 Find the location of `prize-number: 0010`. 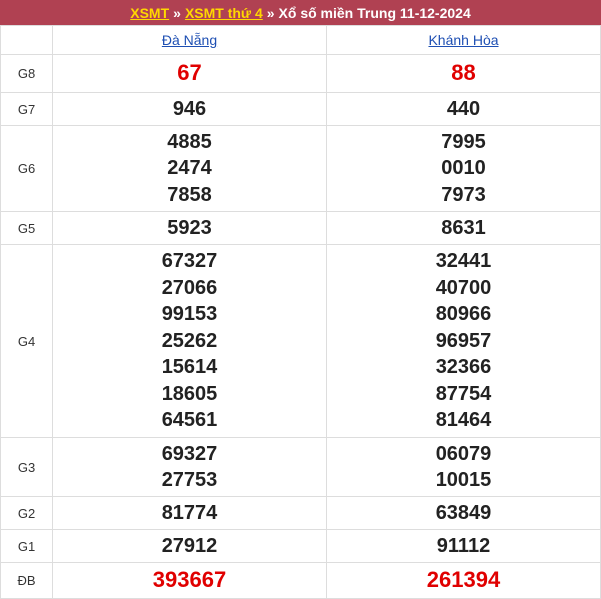

prize-number: 0010 is located at coordinates (463, 168).